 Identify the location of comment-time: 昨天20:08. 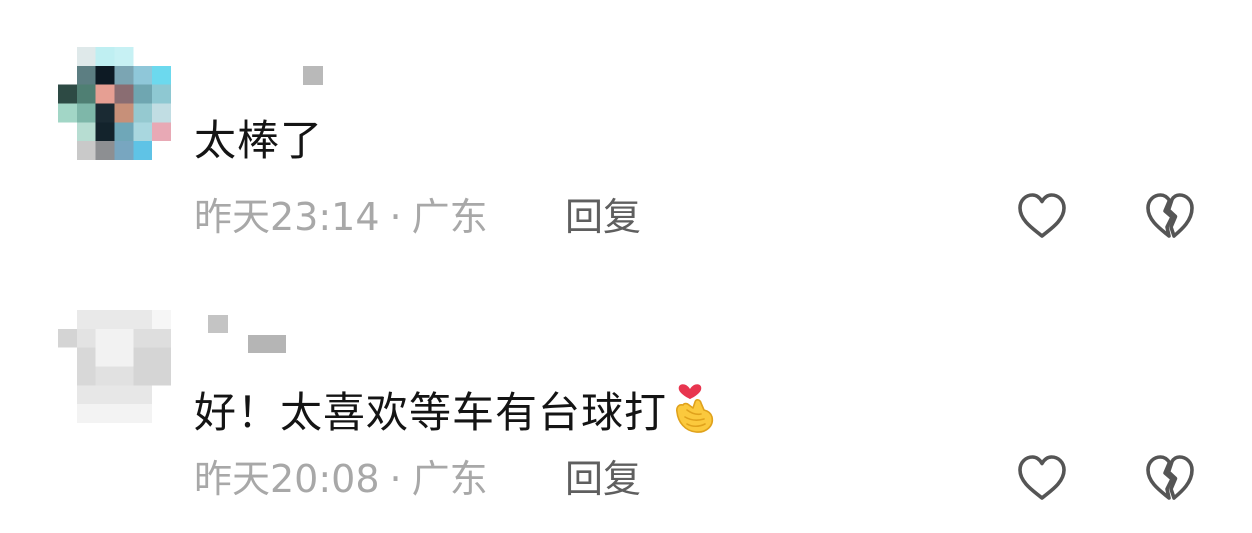
(287, 479).